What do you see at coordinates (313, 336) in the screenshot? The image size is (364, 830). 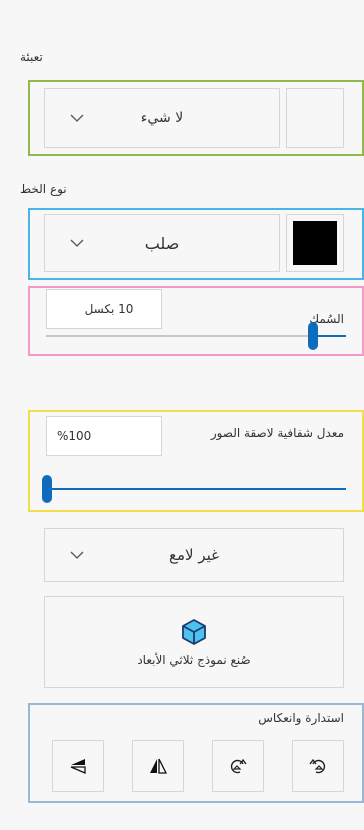 I see `thickness-slider-thumb` at bounding box center [313, 336].